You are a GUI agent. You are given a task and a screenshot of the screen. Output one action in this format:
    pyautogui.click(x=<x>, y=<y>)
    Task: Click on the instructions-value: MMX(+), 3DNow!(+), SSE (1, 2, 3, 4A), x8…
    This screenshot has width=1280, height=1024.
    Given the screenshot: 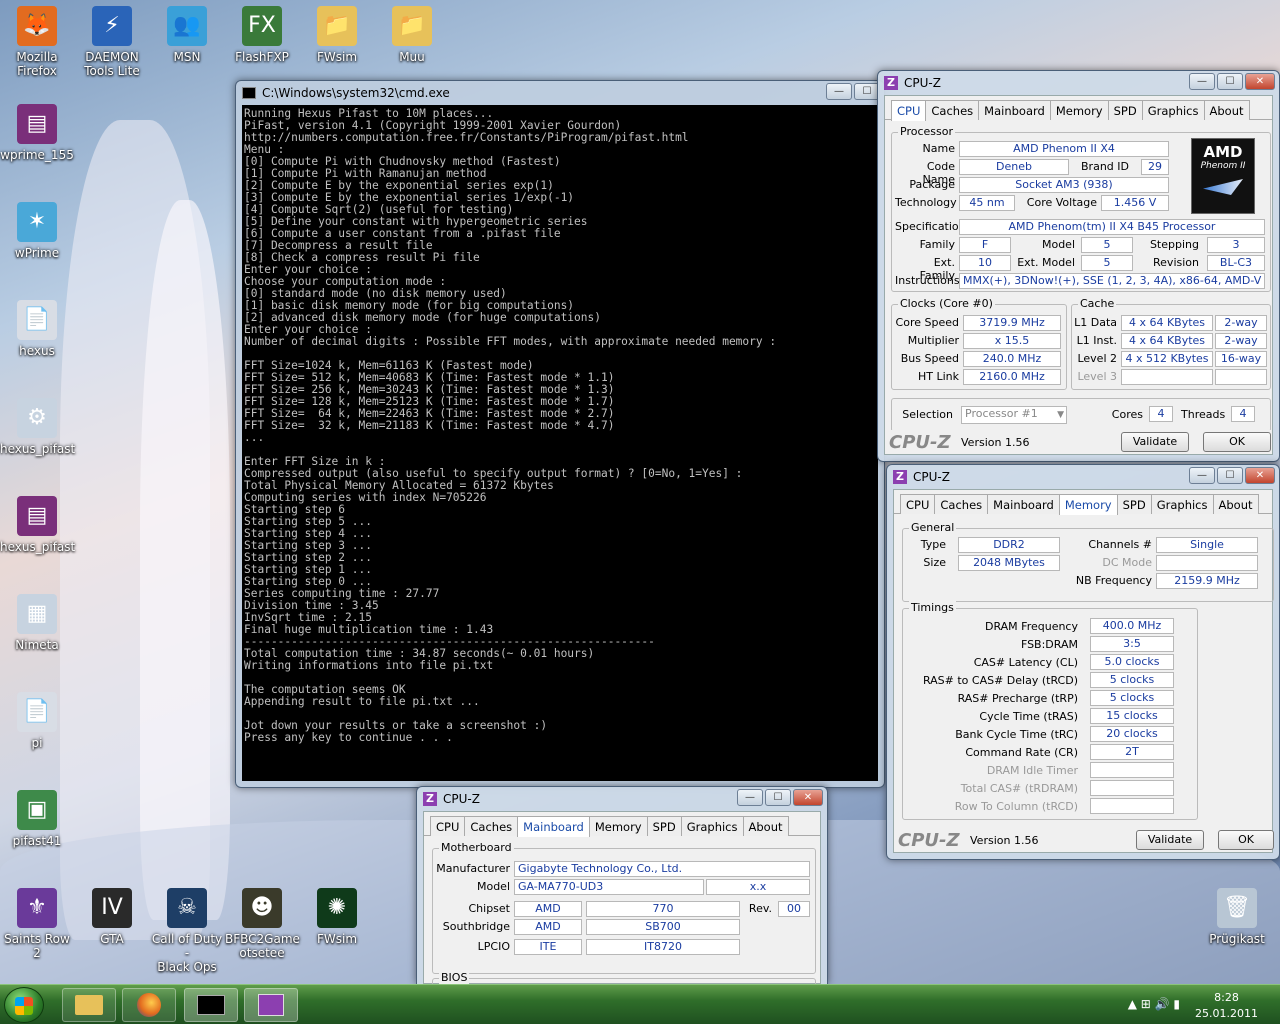 What is the action you would take?
    pyautogui.click(x=1112, y=281)
    